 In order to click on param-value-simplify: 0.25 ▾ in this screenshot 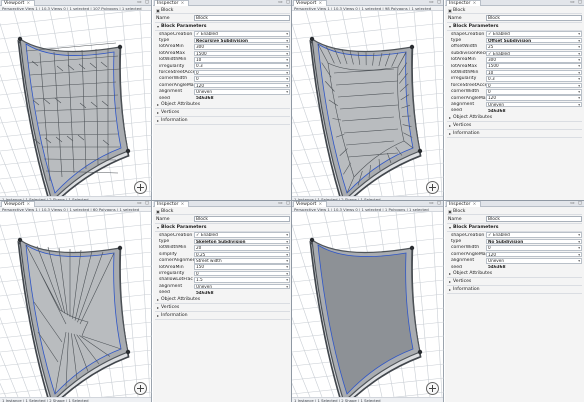, I will do `click(242, 254)`.